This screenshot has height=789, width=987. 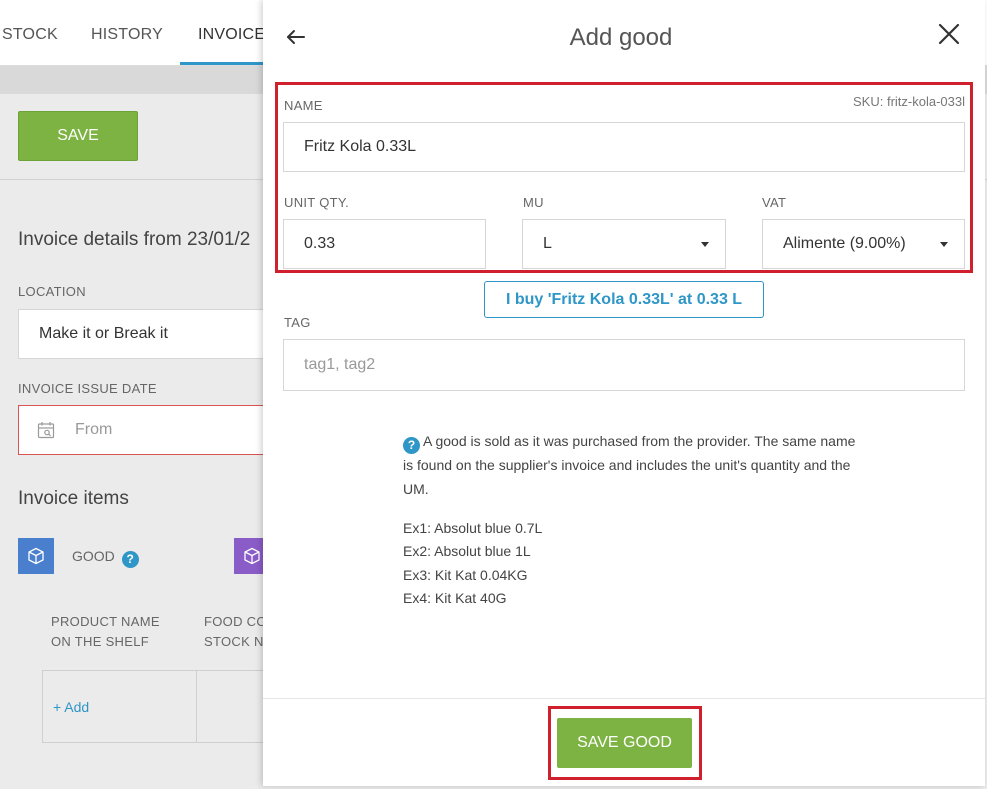 I want to click on unit-qty-input: 0.33, so click(x=384, y=244).